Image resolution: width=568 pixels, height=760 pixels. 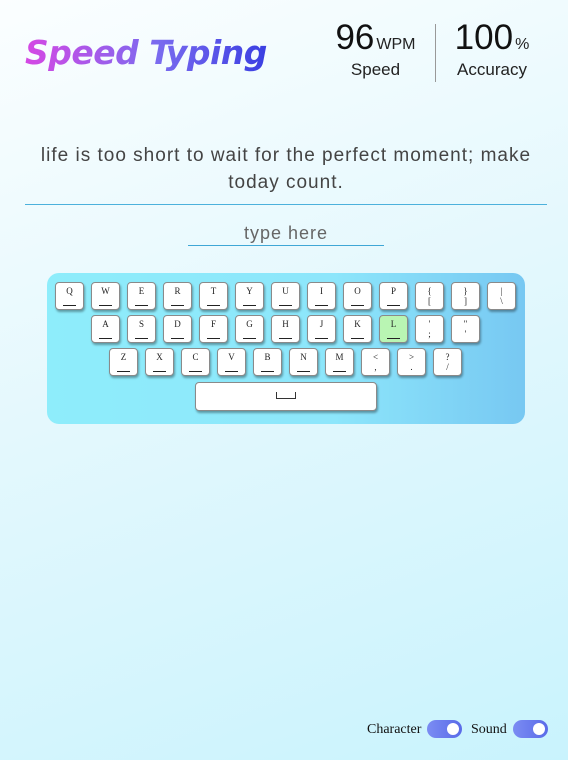 I want to click on key-1-7: K, so click(x=357, y=329).